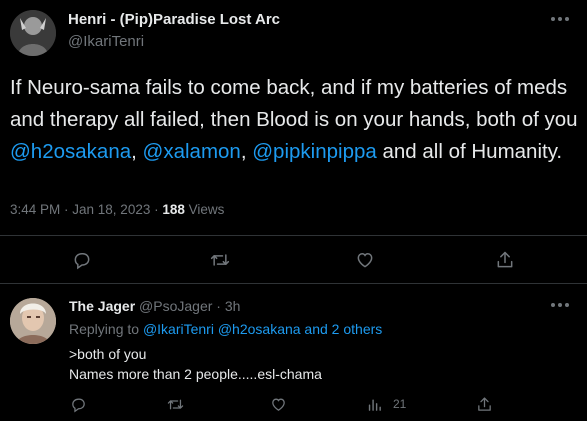 The height and width of the screenshot is (421, 587). I want to click on tweet-timestamp: 3:44 PM · Jan 18, 2023 ·, so click(86, 209).